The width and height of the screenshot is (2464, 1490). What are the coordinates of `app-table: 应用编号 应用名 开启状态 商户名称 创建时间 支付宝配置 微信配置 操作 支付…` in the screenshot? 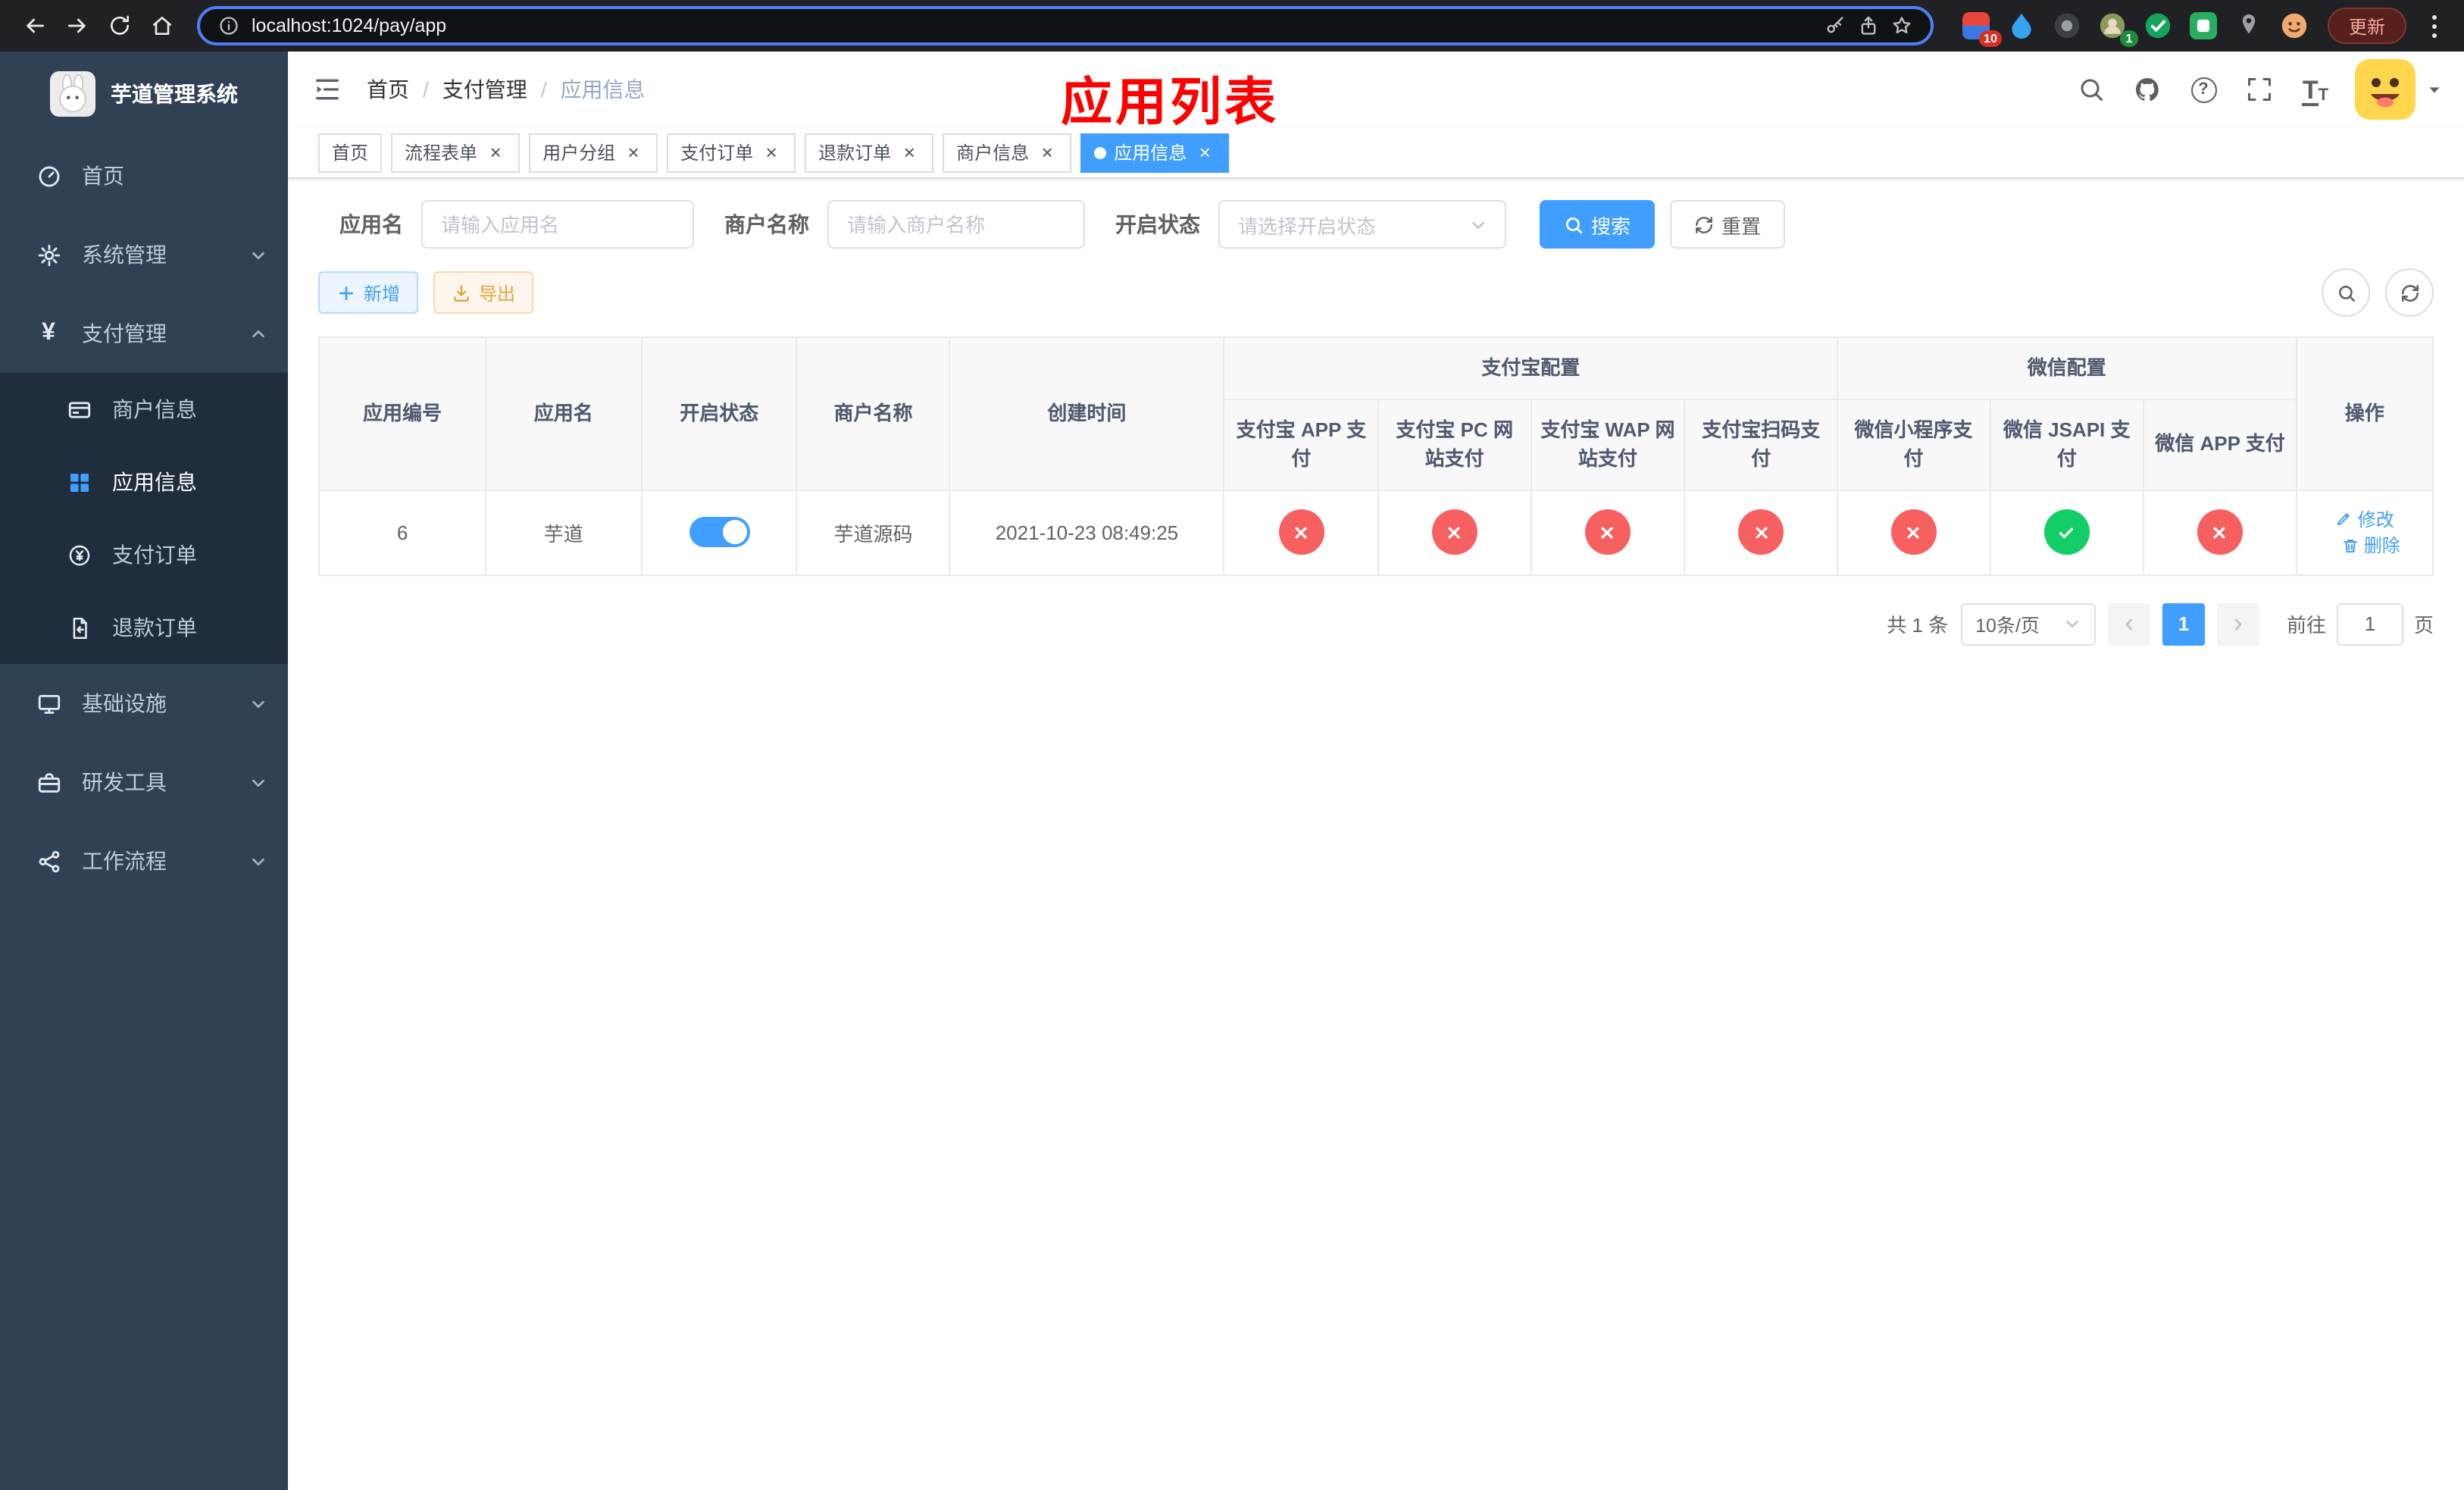 It's located at (1375, 456).